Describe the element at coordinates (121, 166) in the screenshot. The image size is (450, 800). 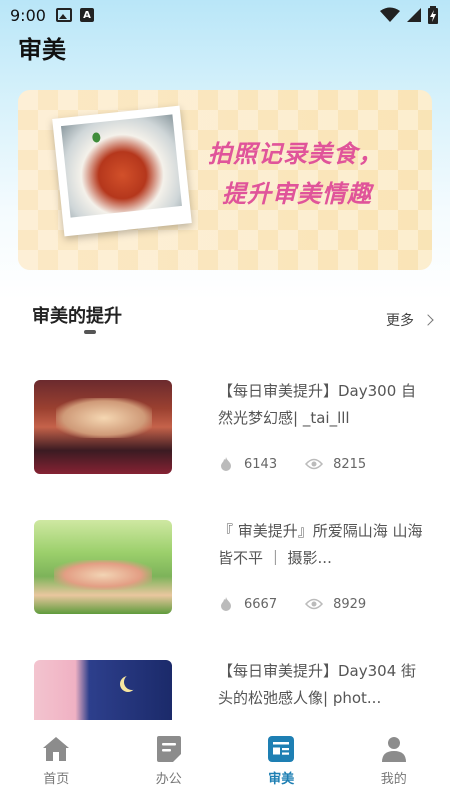
I see `food-photo-image` at that location.